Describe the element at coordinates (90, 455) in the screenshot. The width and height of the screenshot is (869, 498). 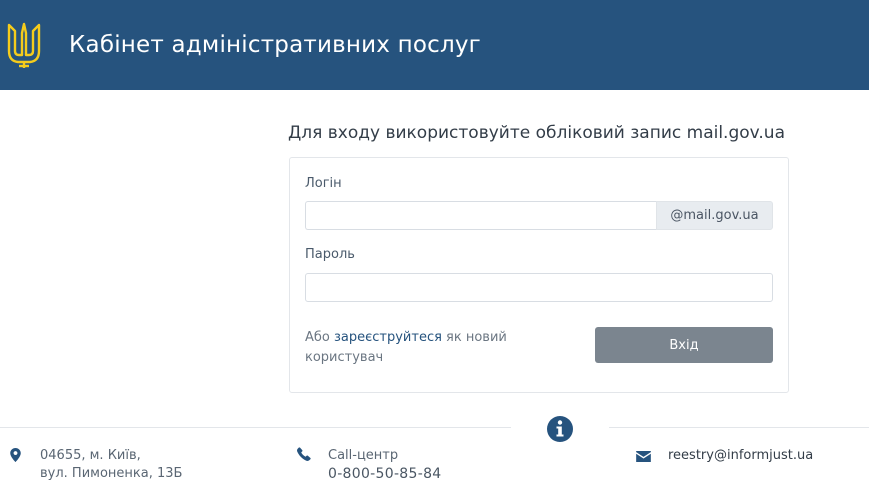
I see `address-line1: 04655, м. Київ,` at that location.